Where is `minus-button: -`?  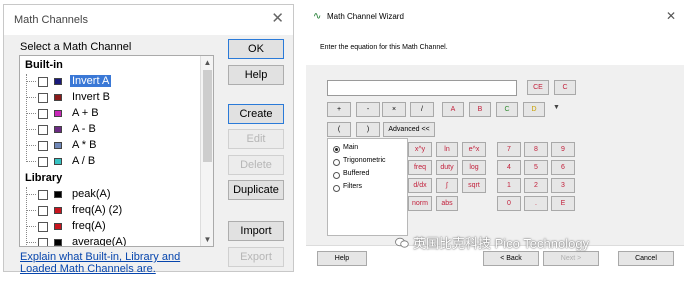
minus-button: - is located at coordinates (368, 109).